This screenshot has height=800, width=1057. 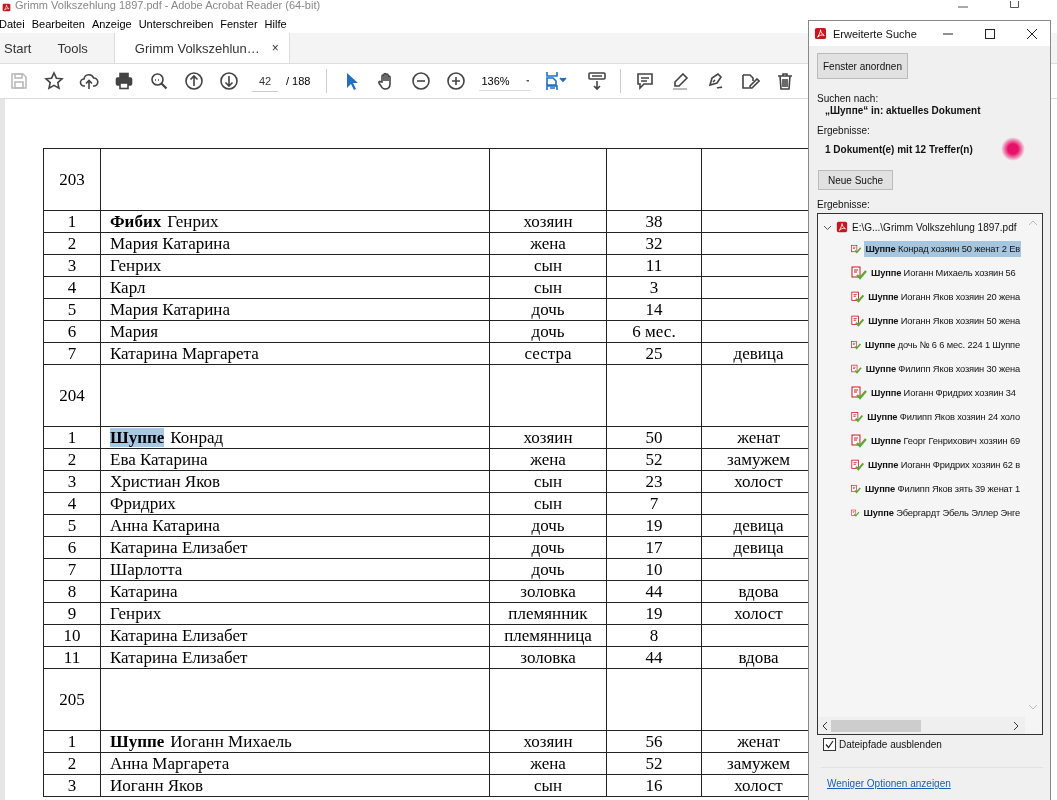 I want to click on tab: Start, so click(x=27, y=48).